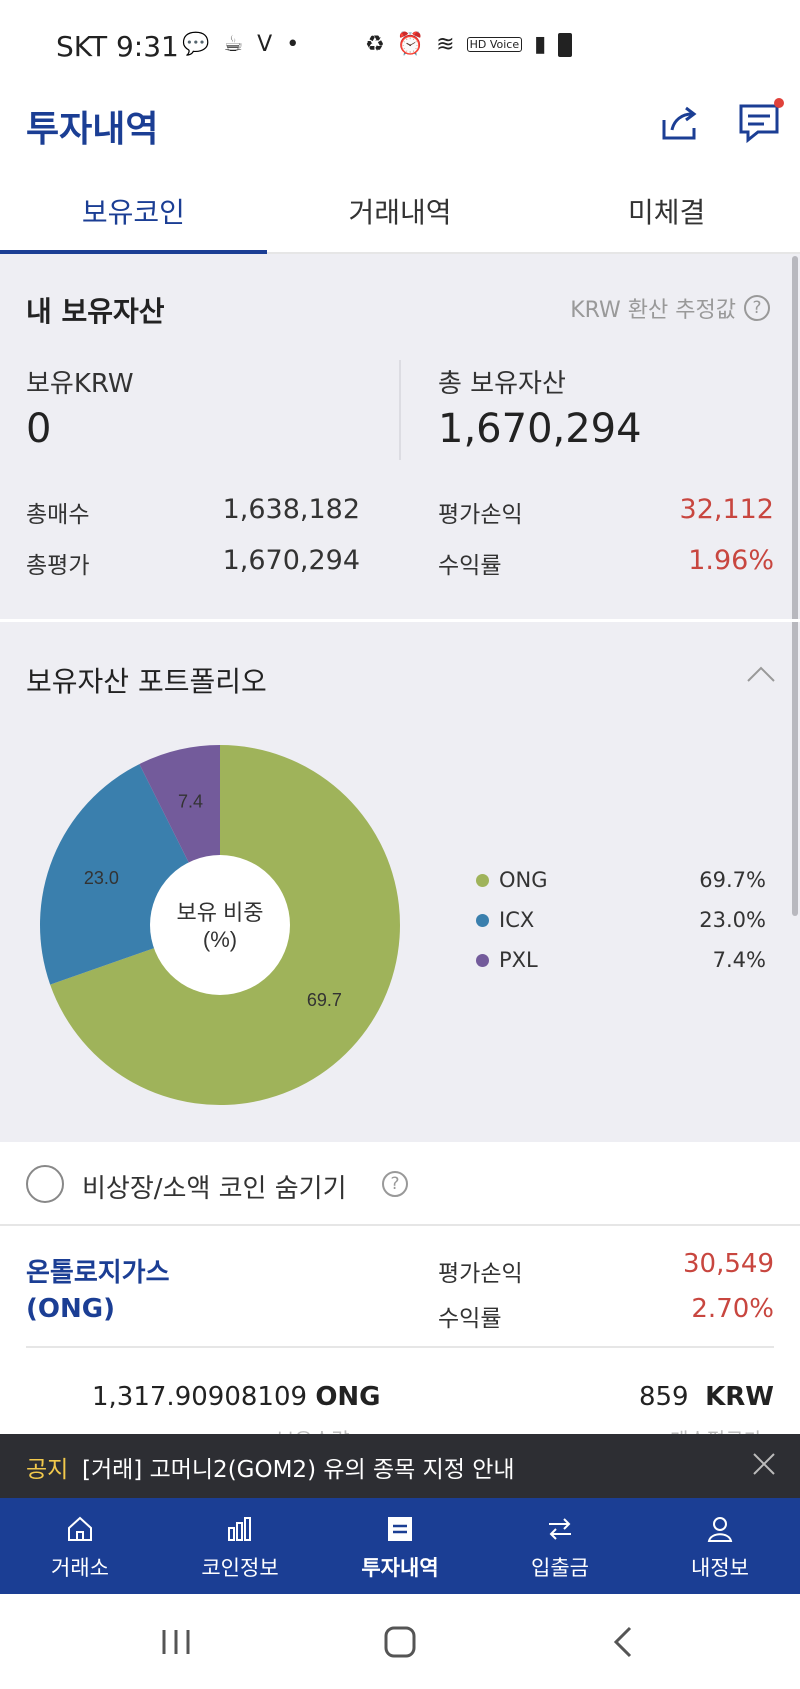 This screenshot has width=800, height=1689. Describe the element at coordinates (39, 429) in the screenshot. I see `held-krw-value: 0` at that location.